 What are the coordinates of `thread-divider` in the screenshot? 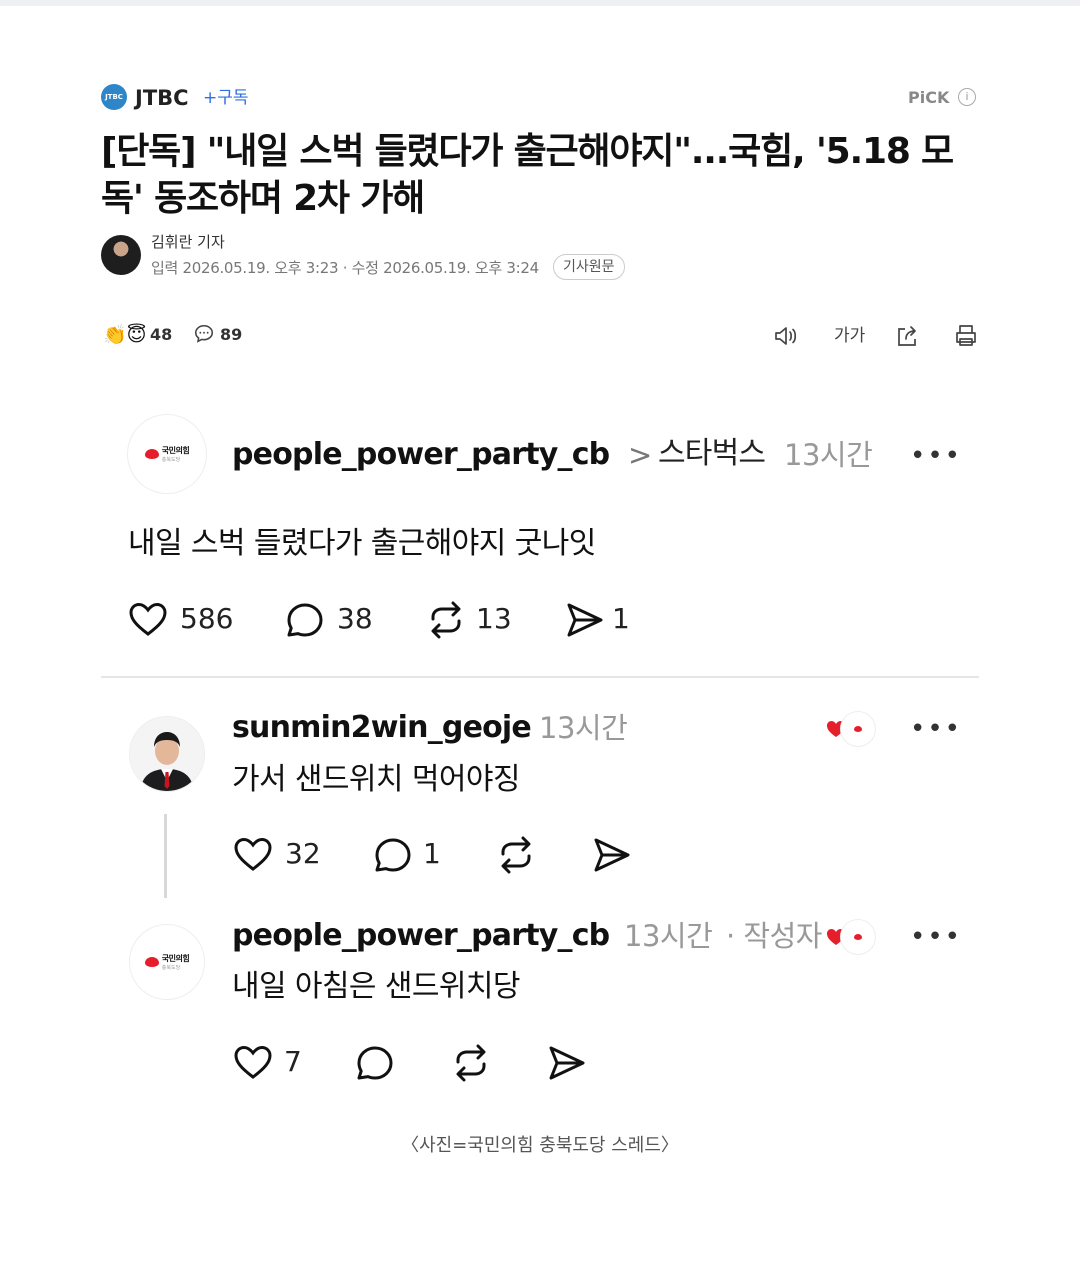 It's located at (540, 677).